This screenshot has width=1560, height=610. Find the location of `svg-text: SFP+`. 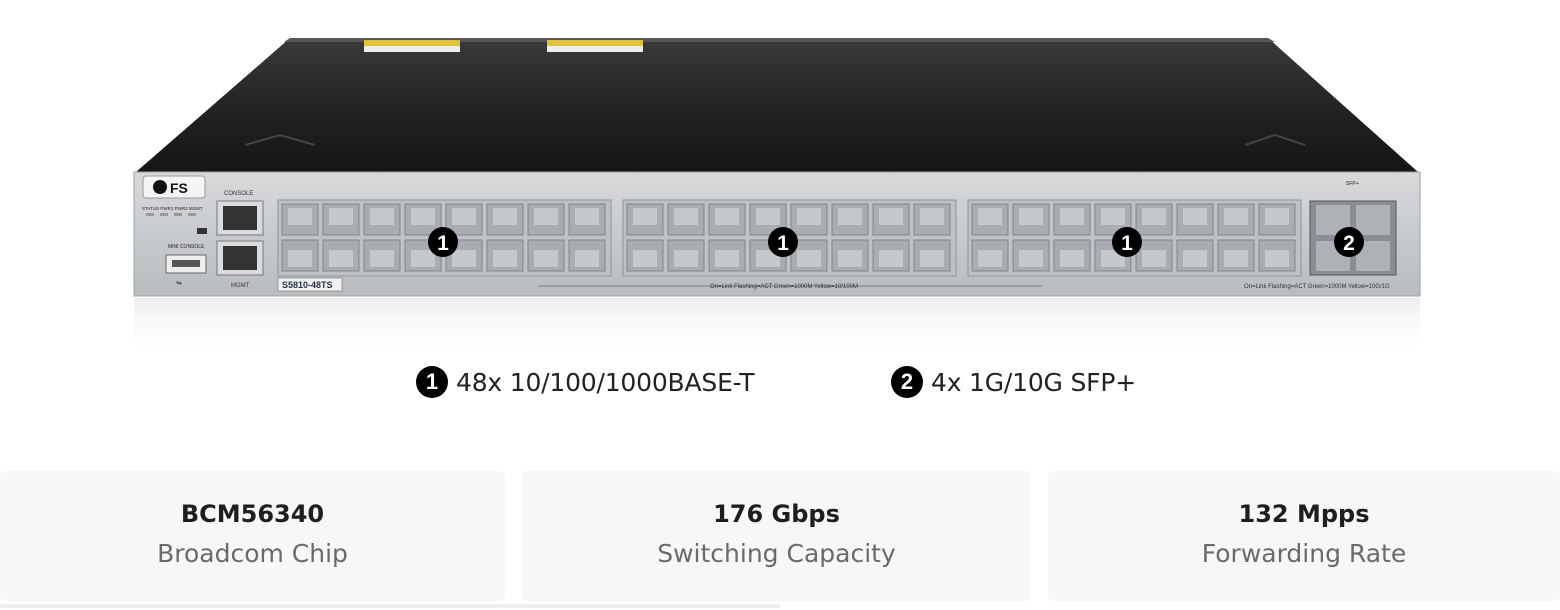

svg-text: SFP+ is located at coordinates (1352, 184).